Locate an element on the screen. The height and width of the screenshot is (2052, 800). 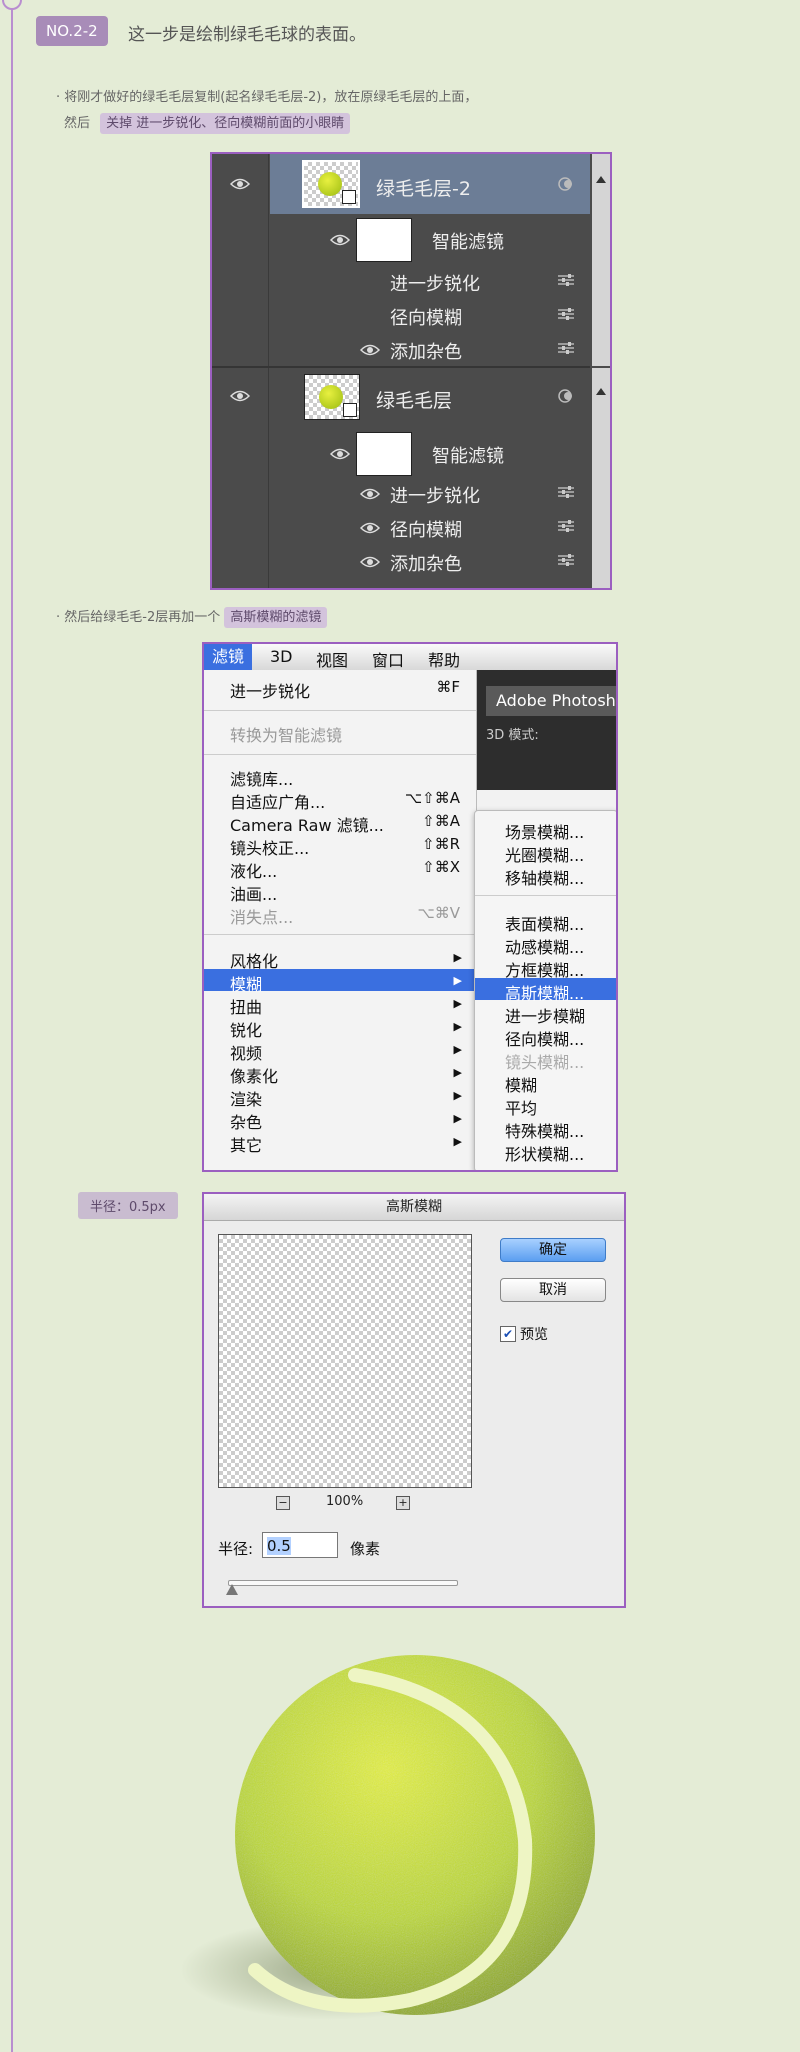
menu-filter: 滤镜 is located at coordinates (228, 657).